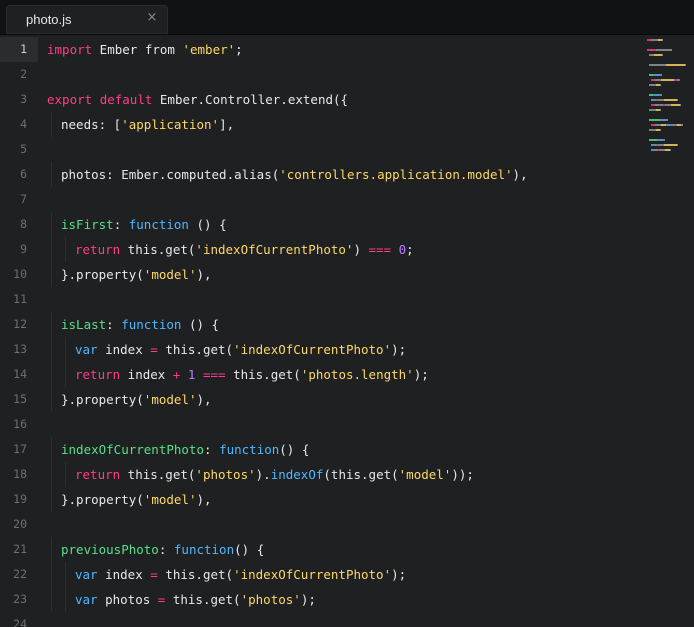  I want to click on tab-title: photo.js, so click(49, 19).